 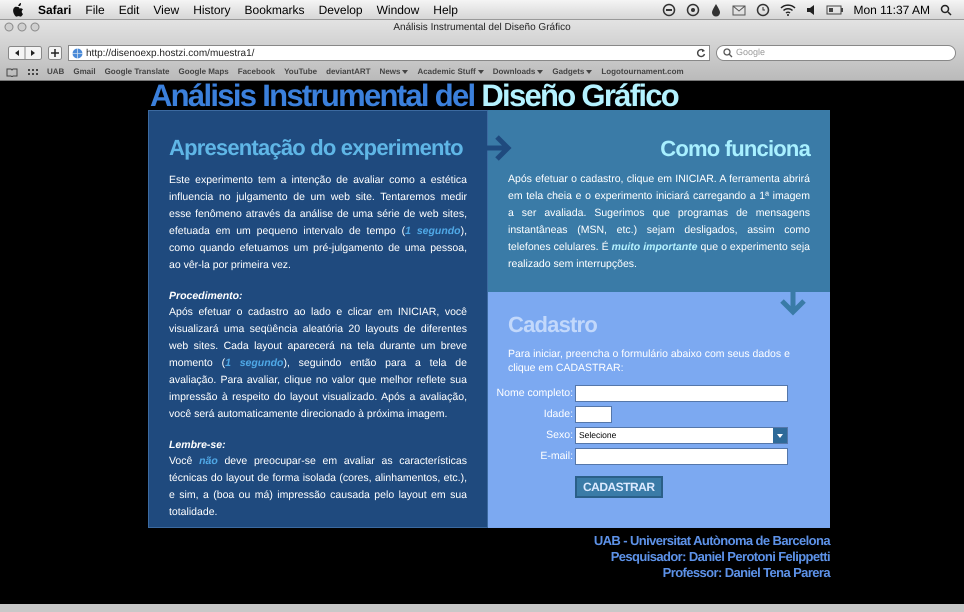 What do you see at coordinates (77, 53) in the screenshot?
I see `globe-icon` at bounding box center [77, 53].